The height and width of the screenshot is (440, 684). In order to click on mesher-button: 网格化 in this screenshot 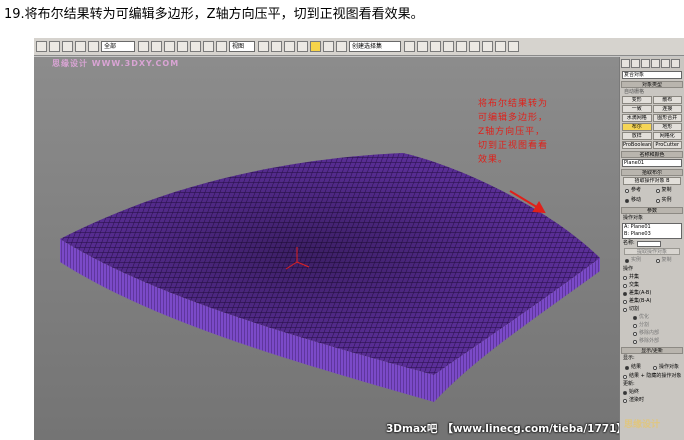, I will do `click(667, 136)`.